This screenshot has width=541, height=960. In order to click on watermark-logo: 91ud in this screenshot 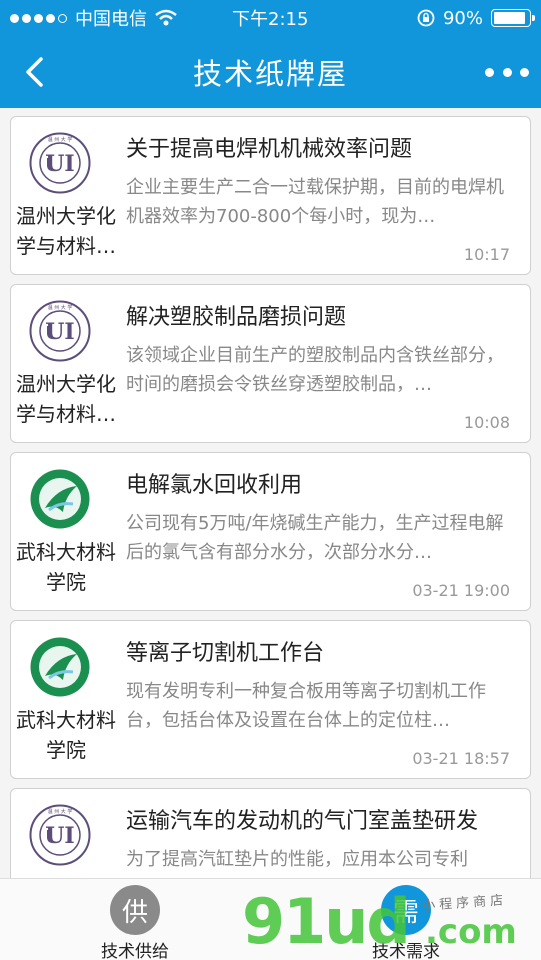, I will do `click(326, 921)`.